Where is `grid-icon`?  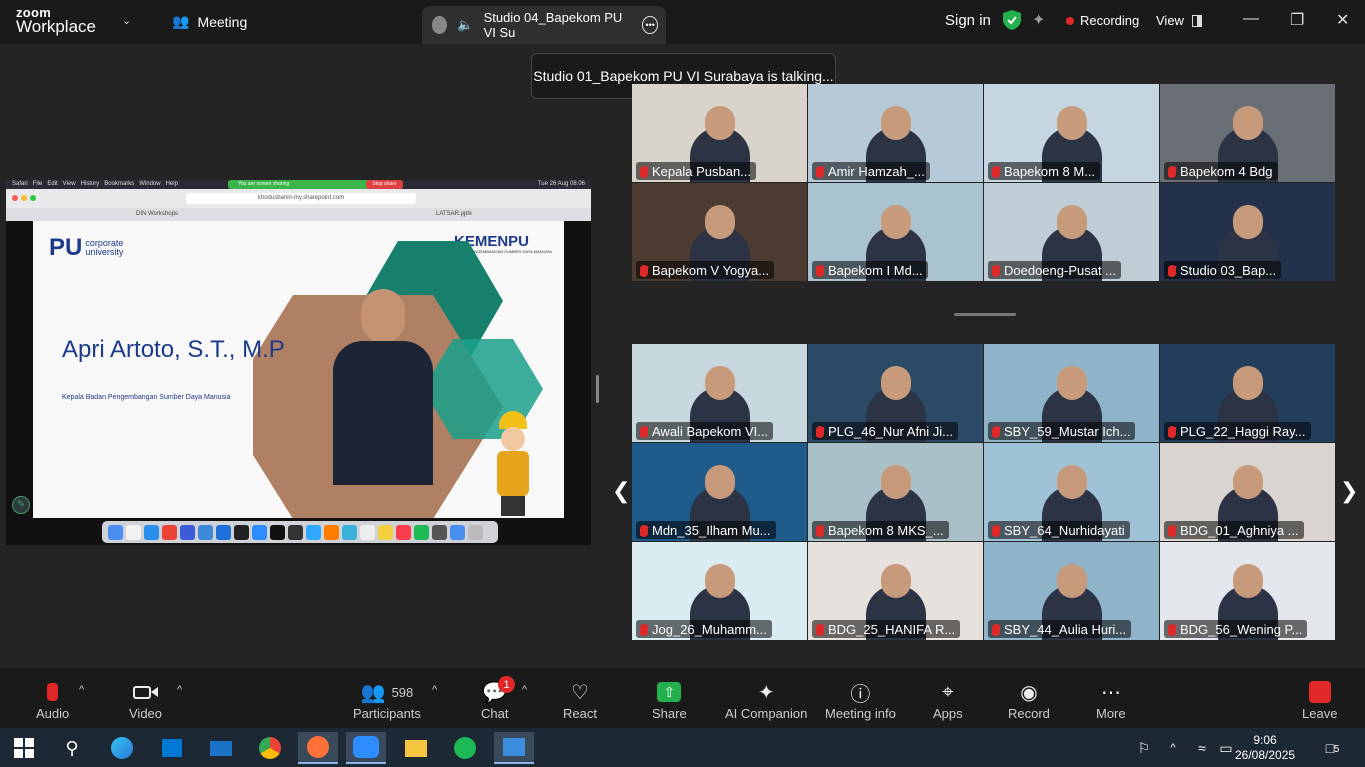
grid-icon is located at coordinates (1196, 20).